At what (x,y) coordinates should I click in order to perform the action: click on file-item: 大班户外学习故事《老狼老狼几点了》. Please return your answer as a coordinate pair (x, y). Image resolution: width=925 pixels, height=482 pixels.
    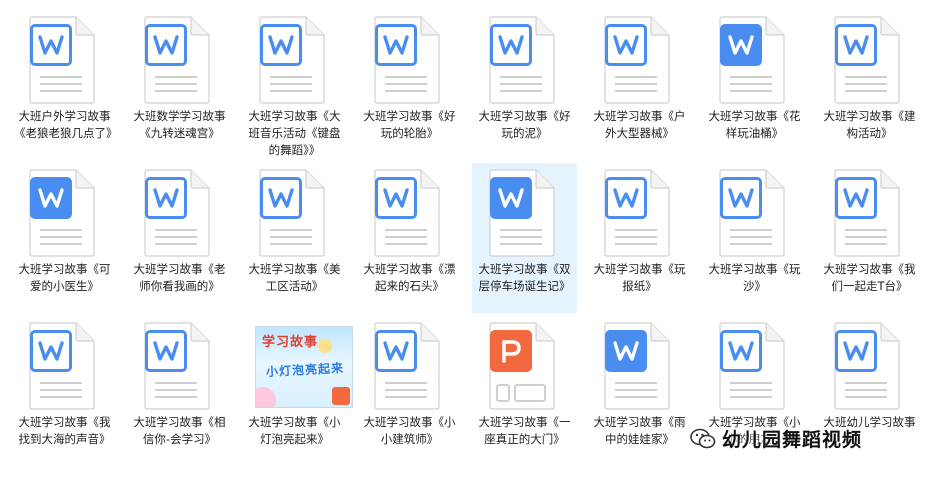
    Looking at the image, I should click on (65, 85).